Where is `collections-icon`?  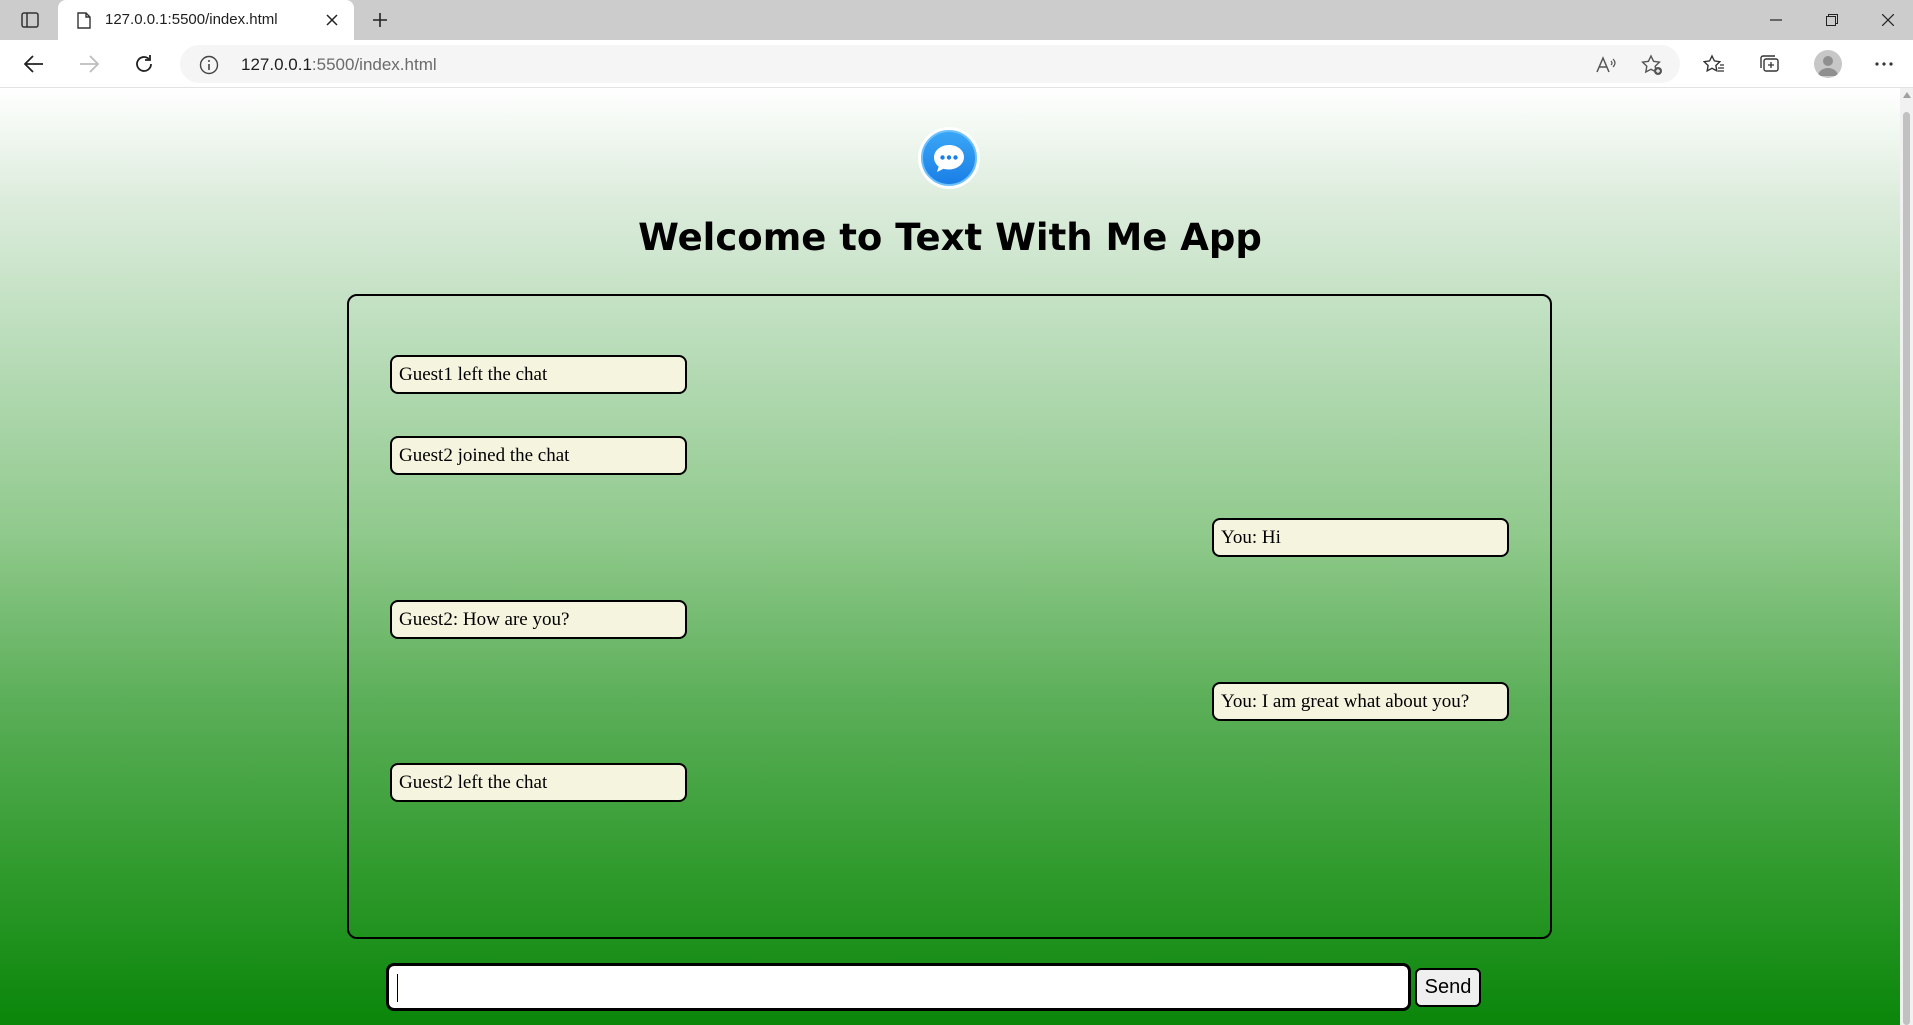
collections-icon is located at coordinates (1770, 64).